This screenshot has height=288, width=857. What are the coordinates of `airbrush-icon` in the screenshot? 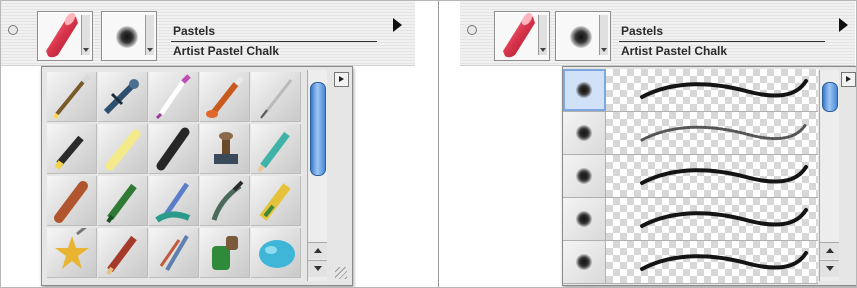 It's located at (121, 97).